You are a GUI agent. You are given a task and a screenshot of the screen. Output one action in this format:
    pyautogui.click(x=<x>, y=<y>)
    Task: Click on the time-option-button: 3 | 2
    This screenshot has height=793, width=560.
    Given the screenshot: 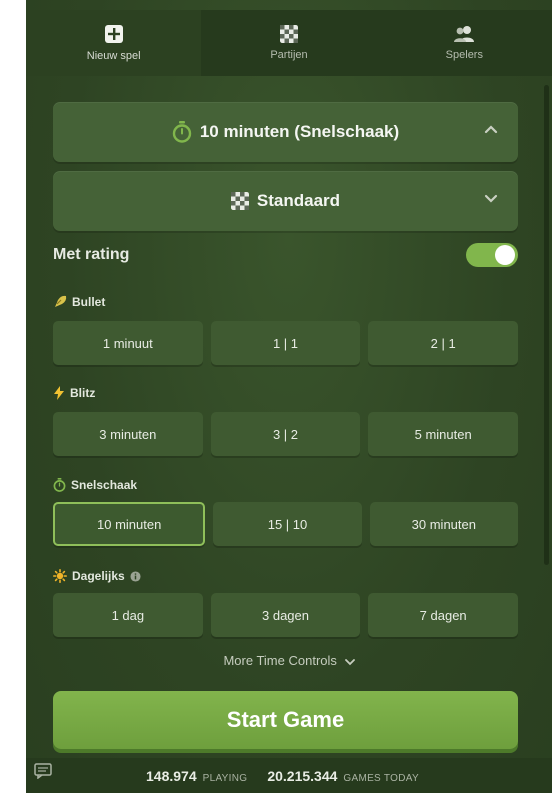 What is the action you would take?
    pyautogui.click(x=285, y=434)
    